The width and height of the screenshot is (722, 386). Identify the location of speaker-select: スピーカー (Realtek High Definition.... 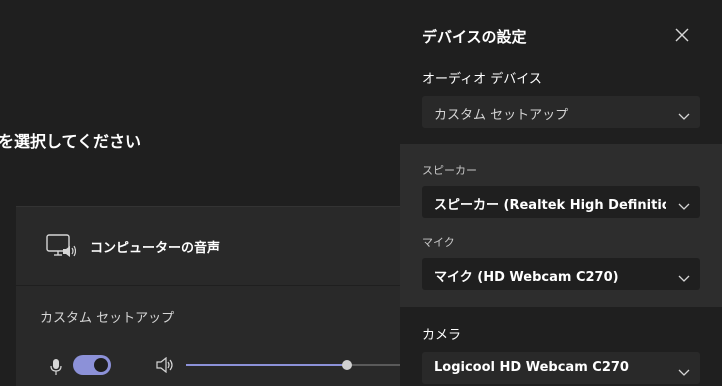
(561, 202).